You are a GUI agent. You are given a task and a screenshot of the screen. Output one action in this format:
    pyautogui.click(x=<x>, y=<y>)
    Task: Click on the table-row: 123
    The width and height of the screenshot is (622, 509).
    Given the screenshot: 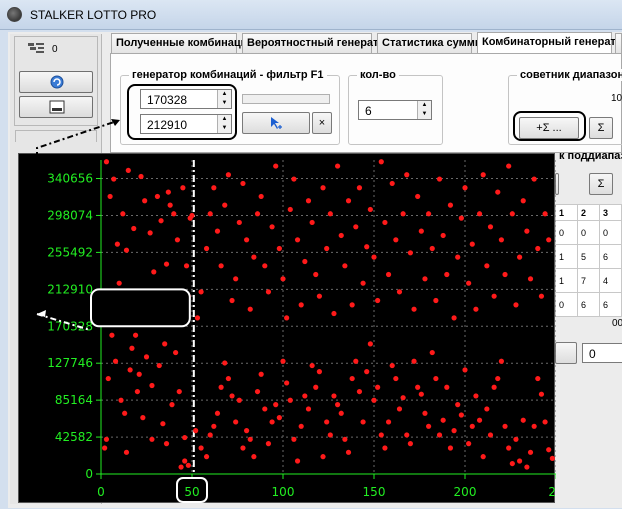 What is the action you would take?
    pyautogui.click(x=588, y=212)
    